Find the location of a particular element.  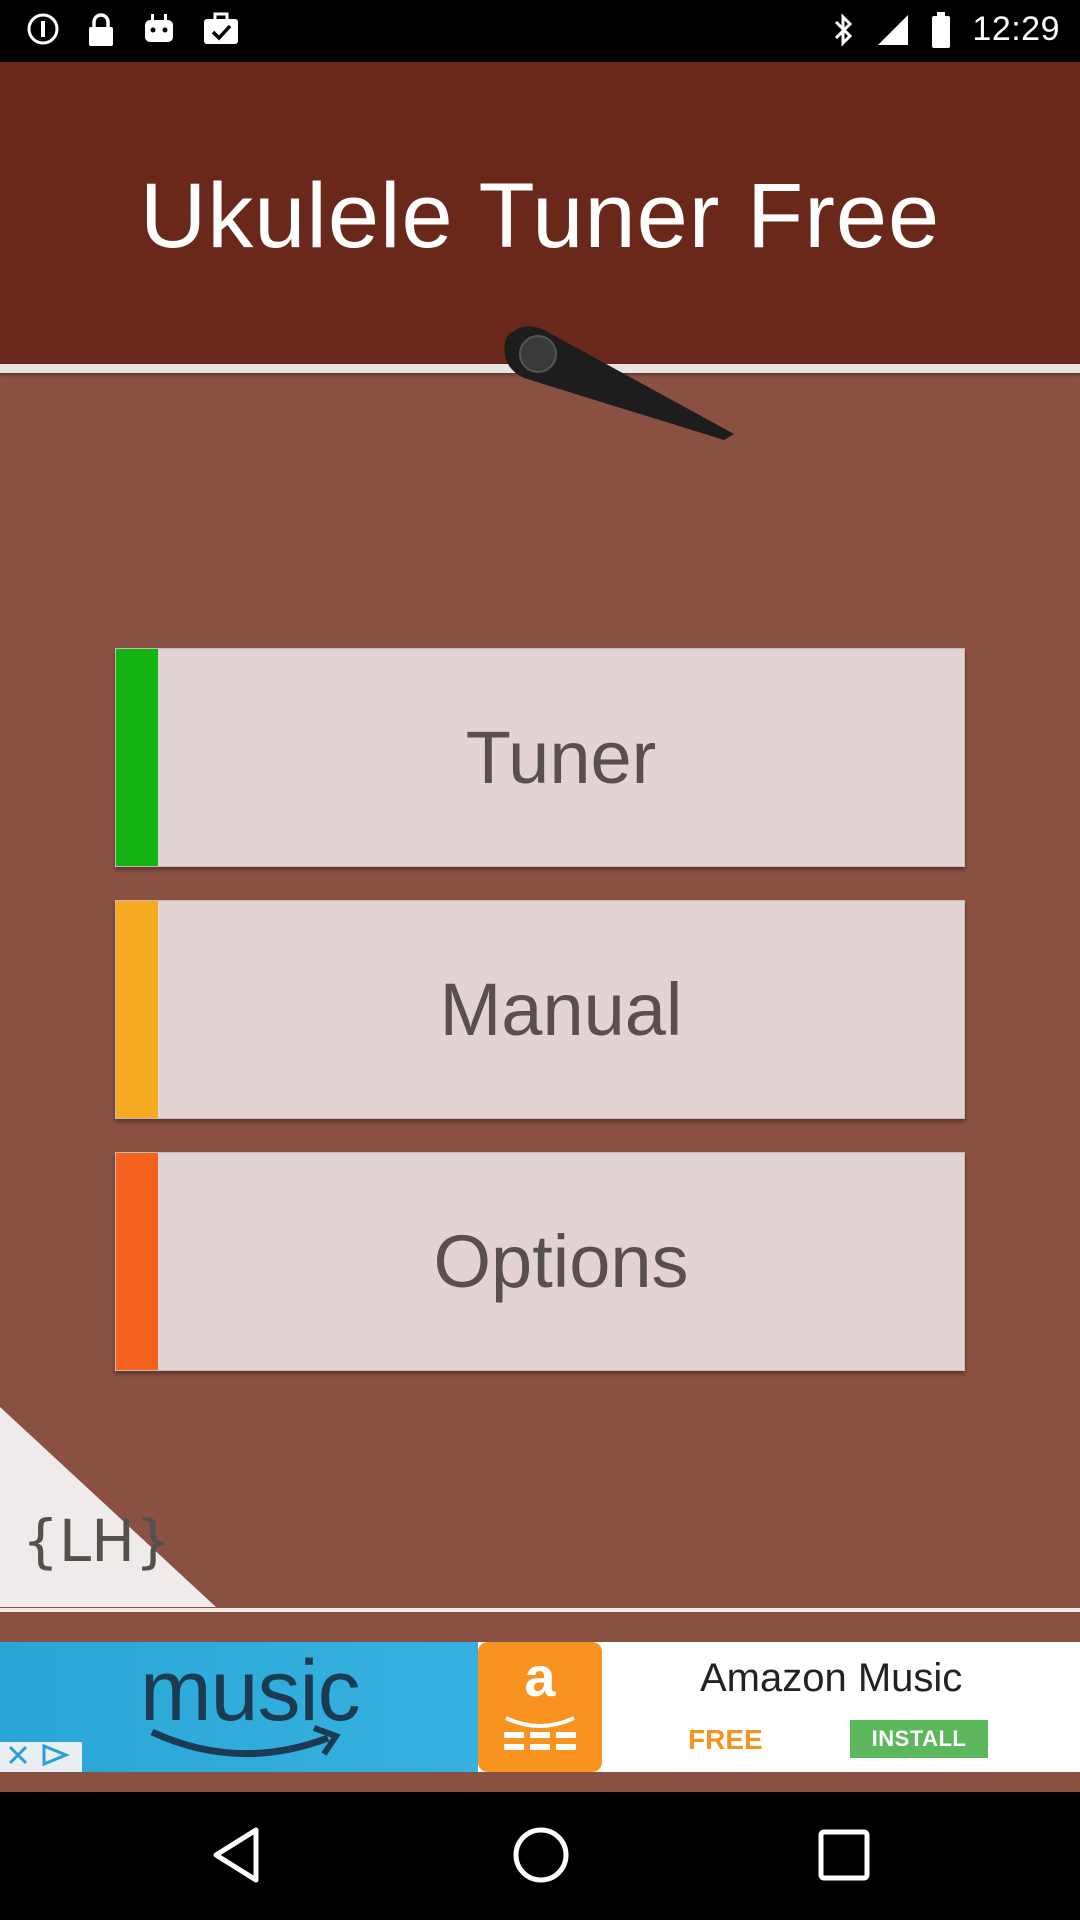

ad-app-name: Amazon Music is located at coordinates (831, 1678).